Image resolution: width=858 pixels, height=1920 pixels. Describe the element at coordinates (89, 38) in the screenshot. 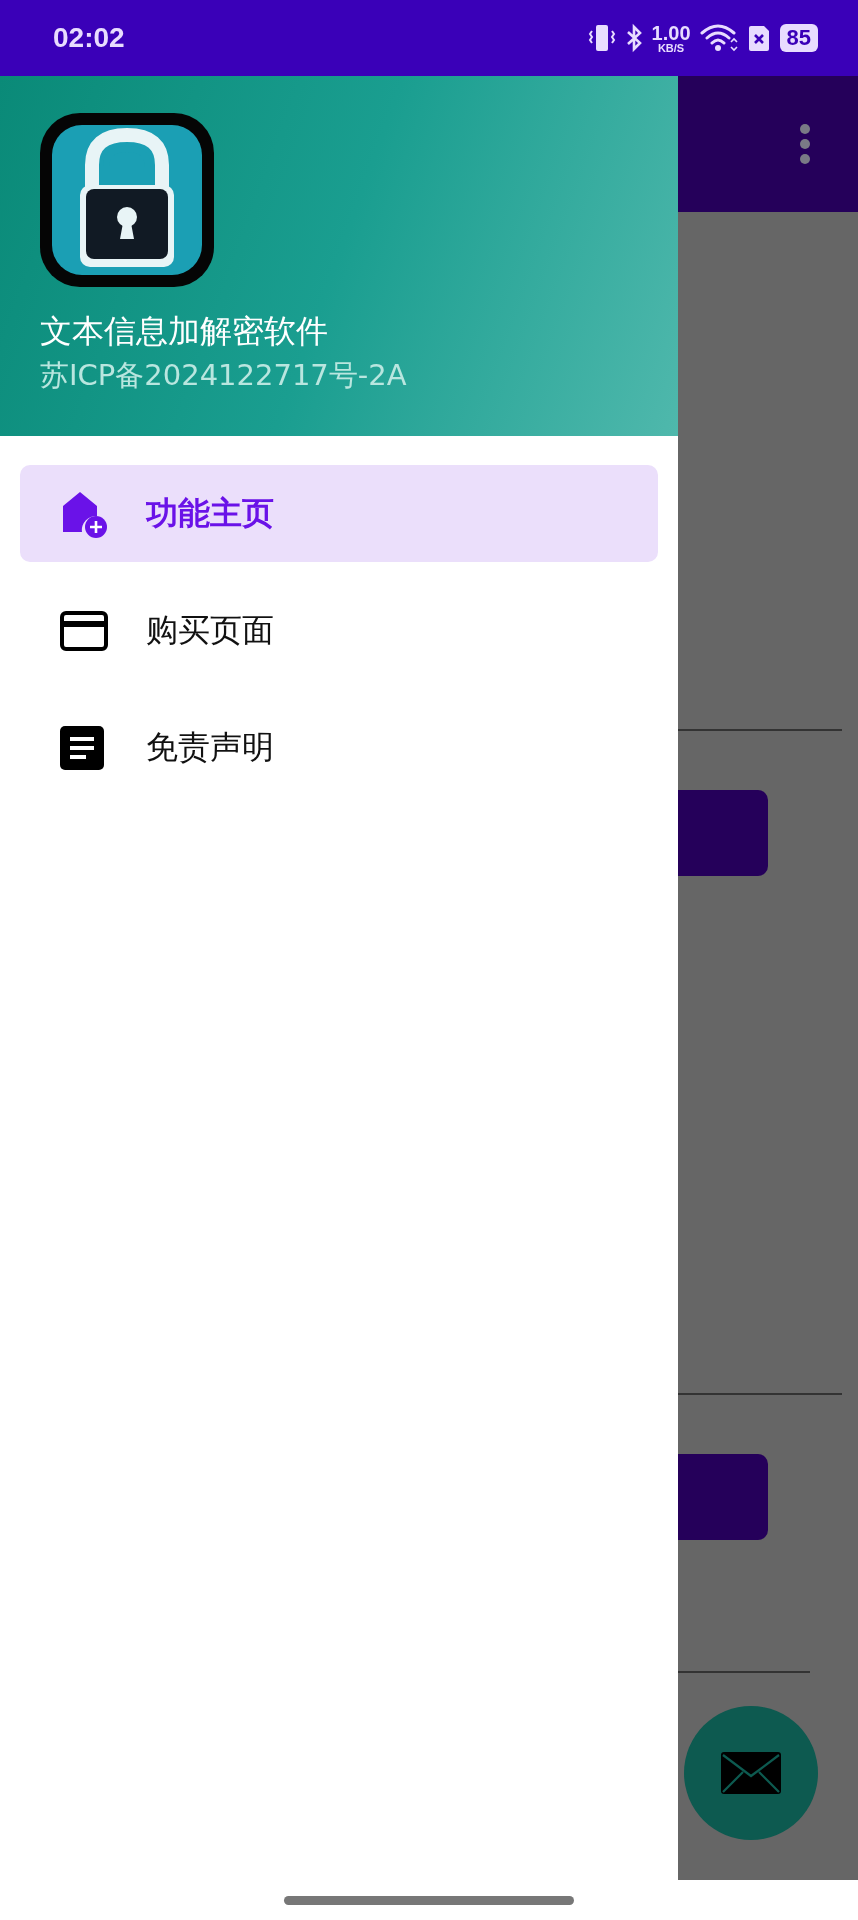

I see `clock: 02:02` at that location.